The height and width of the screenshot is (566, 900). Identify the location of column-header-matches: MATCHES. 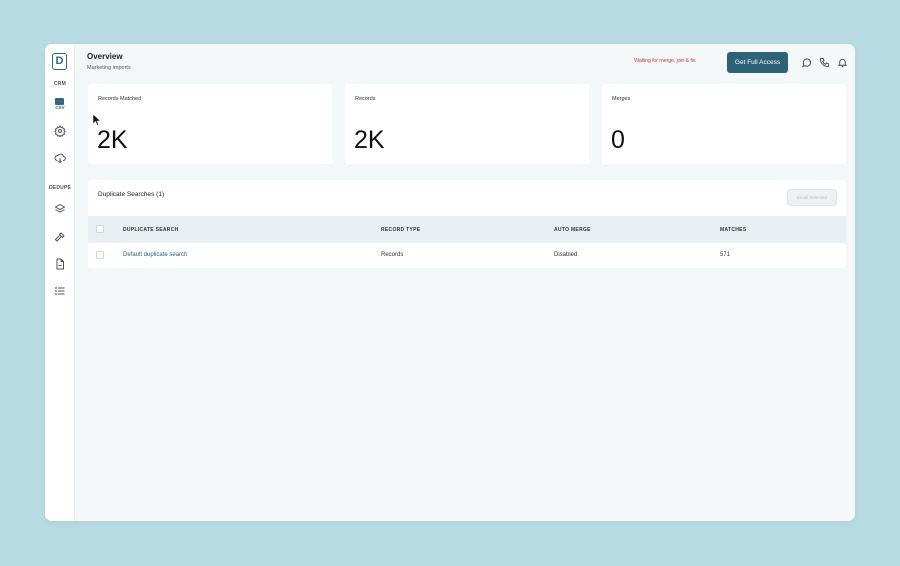
(733, 230).